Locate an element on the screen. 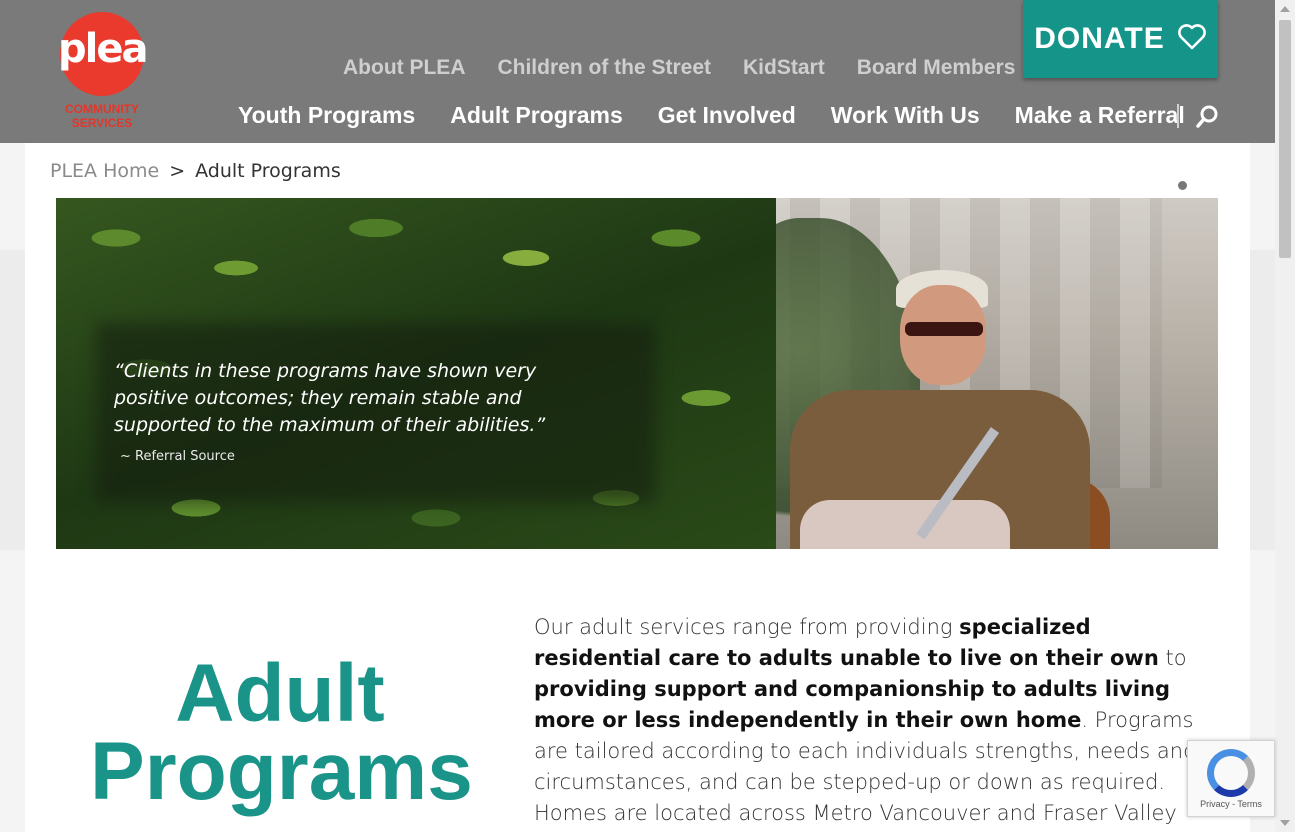 This screenshot has height=832, width=1295. page-title-line1: Adult is located at coordinates (280, 693).